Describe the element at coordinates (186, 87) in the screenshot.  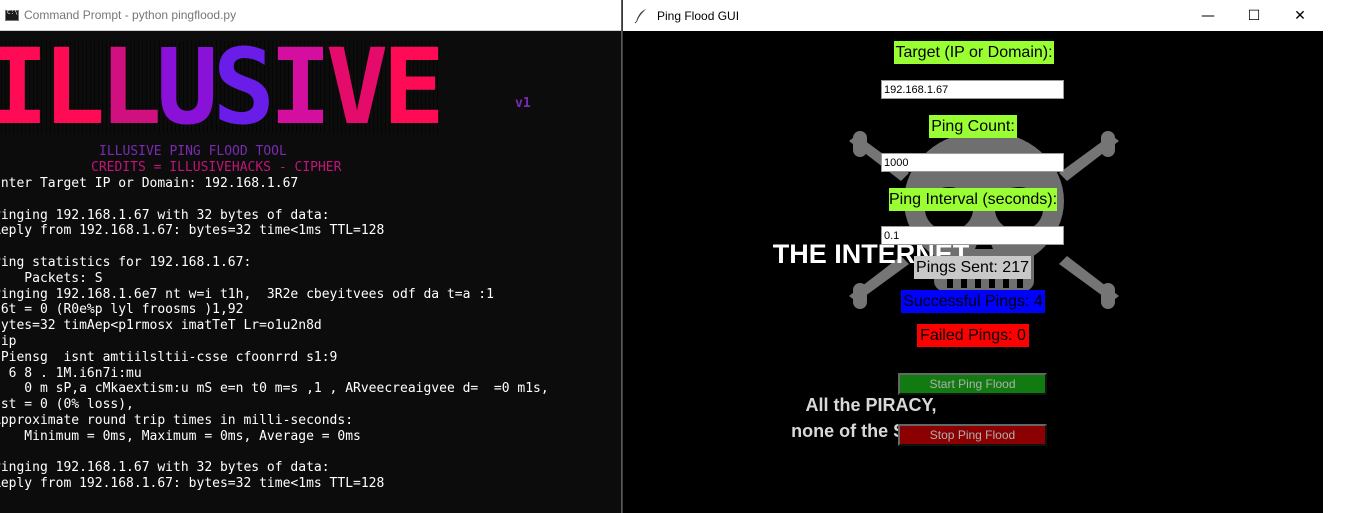
I see `banner-letter: U` at that location.